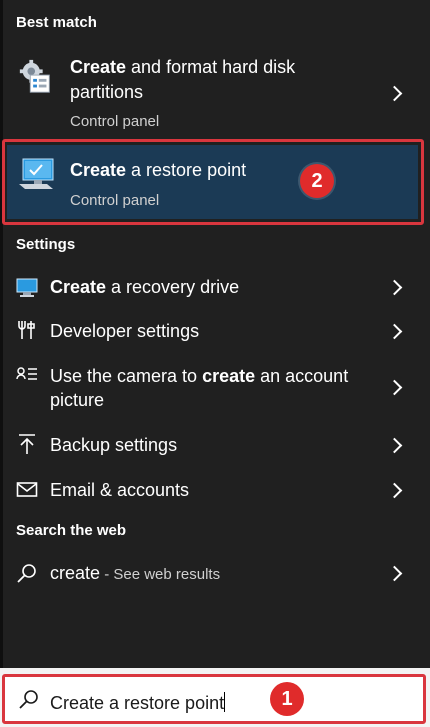  I want to click on settings-developer-settings: Developer settings, so click(215, 331).